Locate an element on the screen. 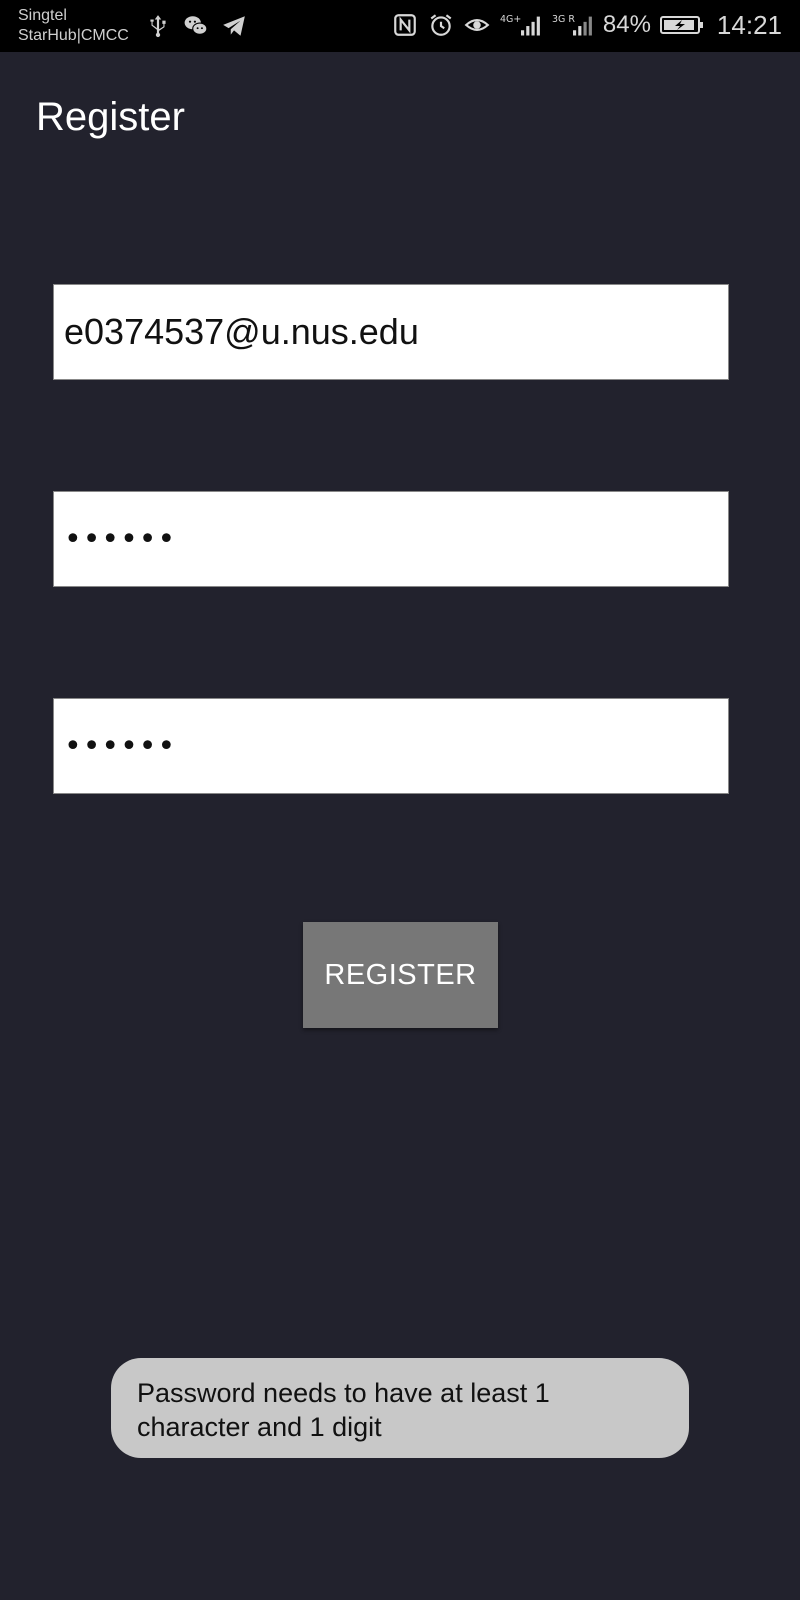 This screenshot has width=800, height=1600. battery-percentage: 84% is located at coordinates (626, 24).